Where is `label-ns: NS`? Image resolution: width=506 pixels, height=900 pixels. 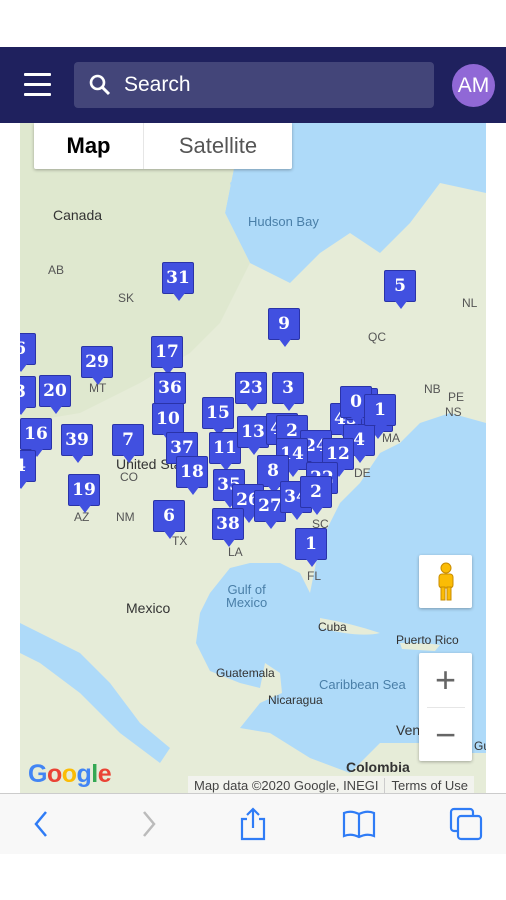 label-ns: NS is located at coordinates (453, 412).